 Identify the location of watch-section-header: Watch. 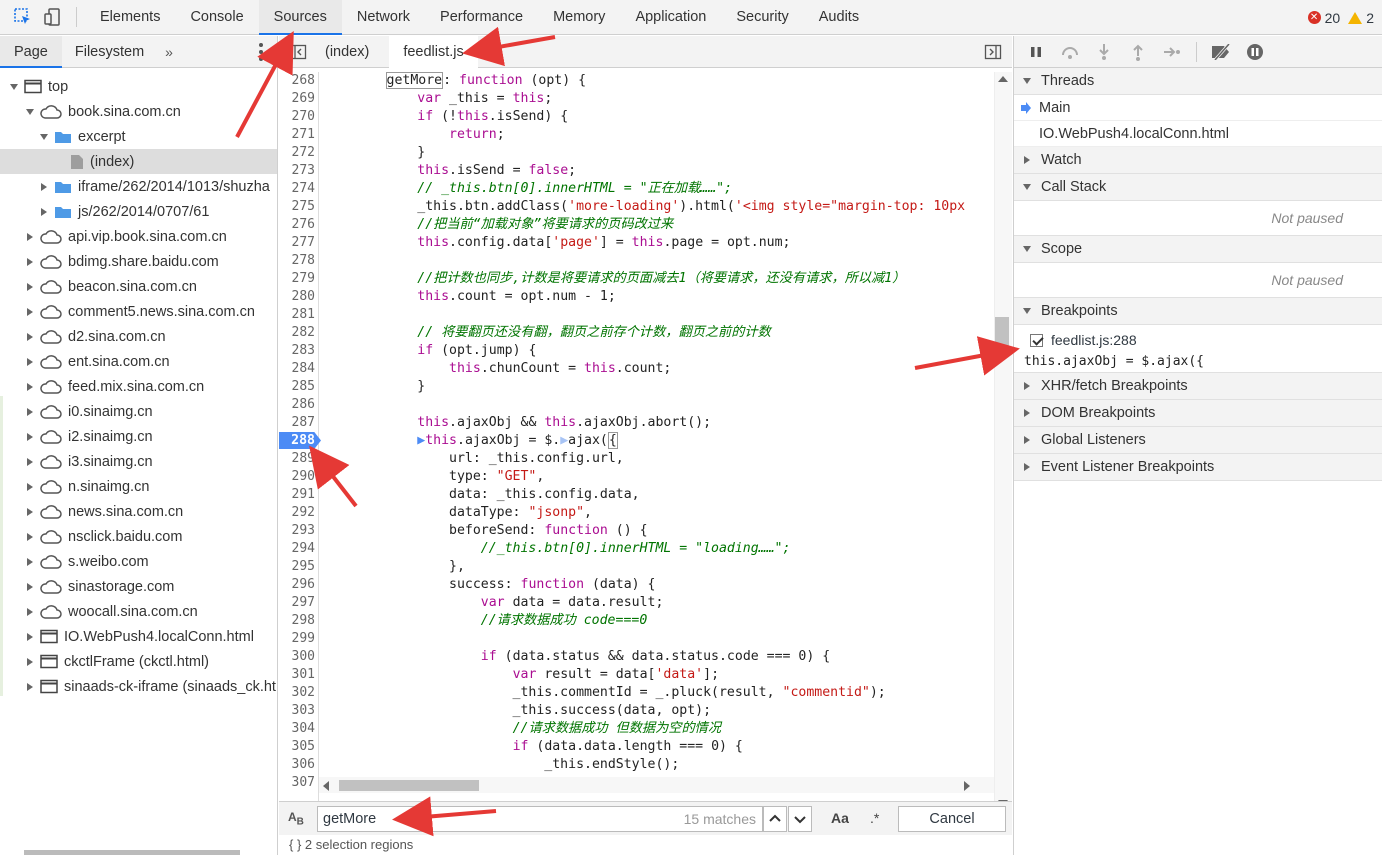
(1198, 160).